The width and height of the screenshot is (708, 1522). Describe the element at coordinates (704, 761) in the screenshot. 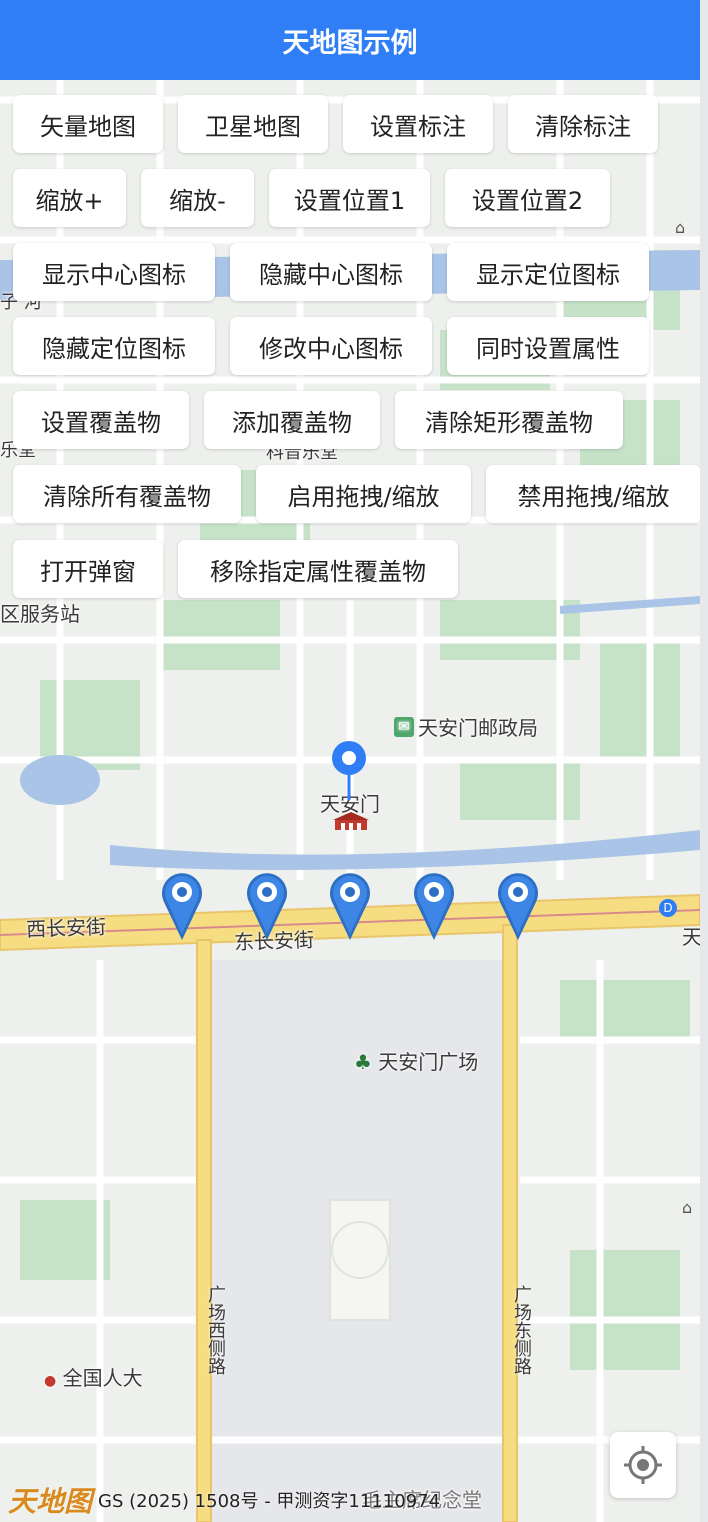

I see `scrollbar` at that location.